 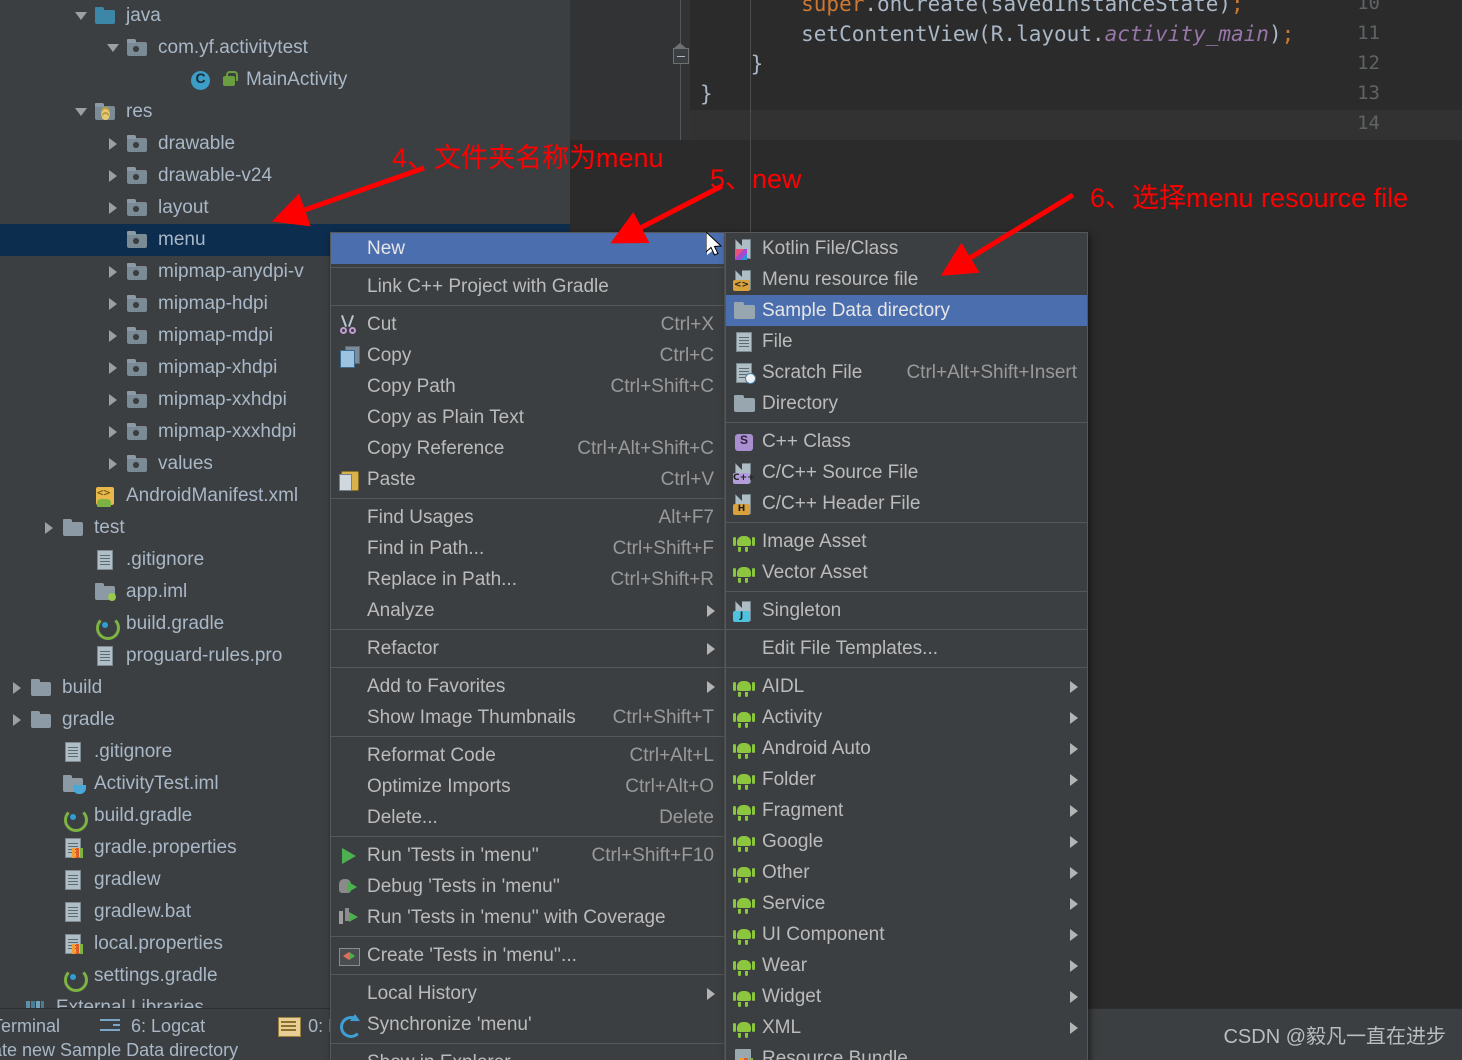 I want to click on menu-item-label: Refactor, so click(x=403, y=648).